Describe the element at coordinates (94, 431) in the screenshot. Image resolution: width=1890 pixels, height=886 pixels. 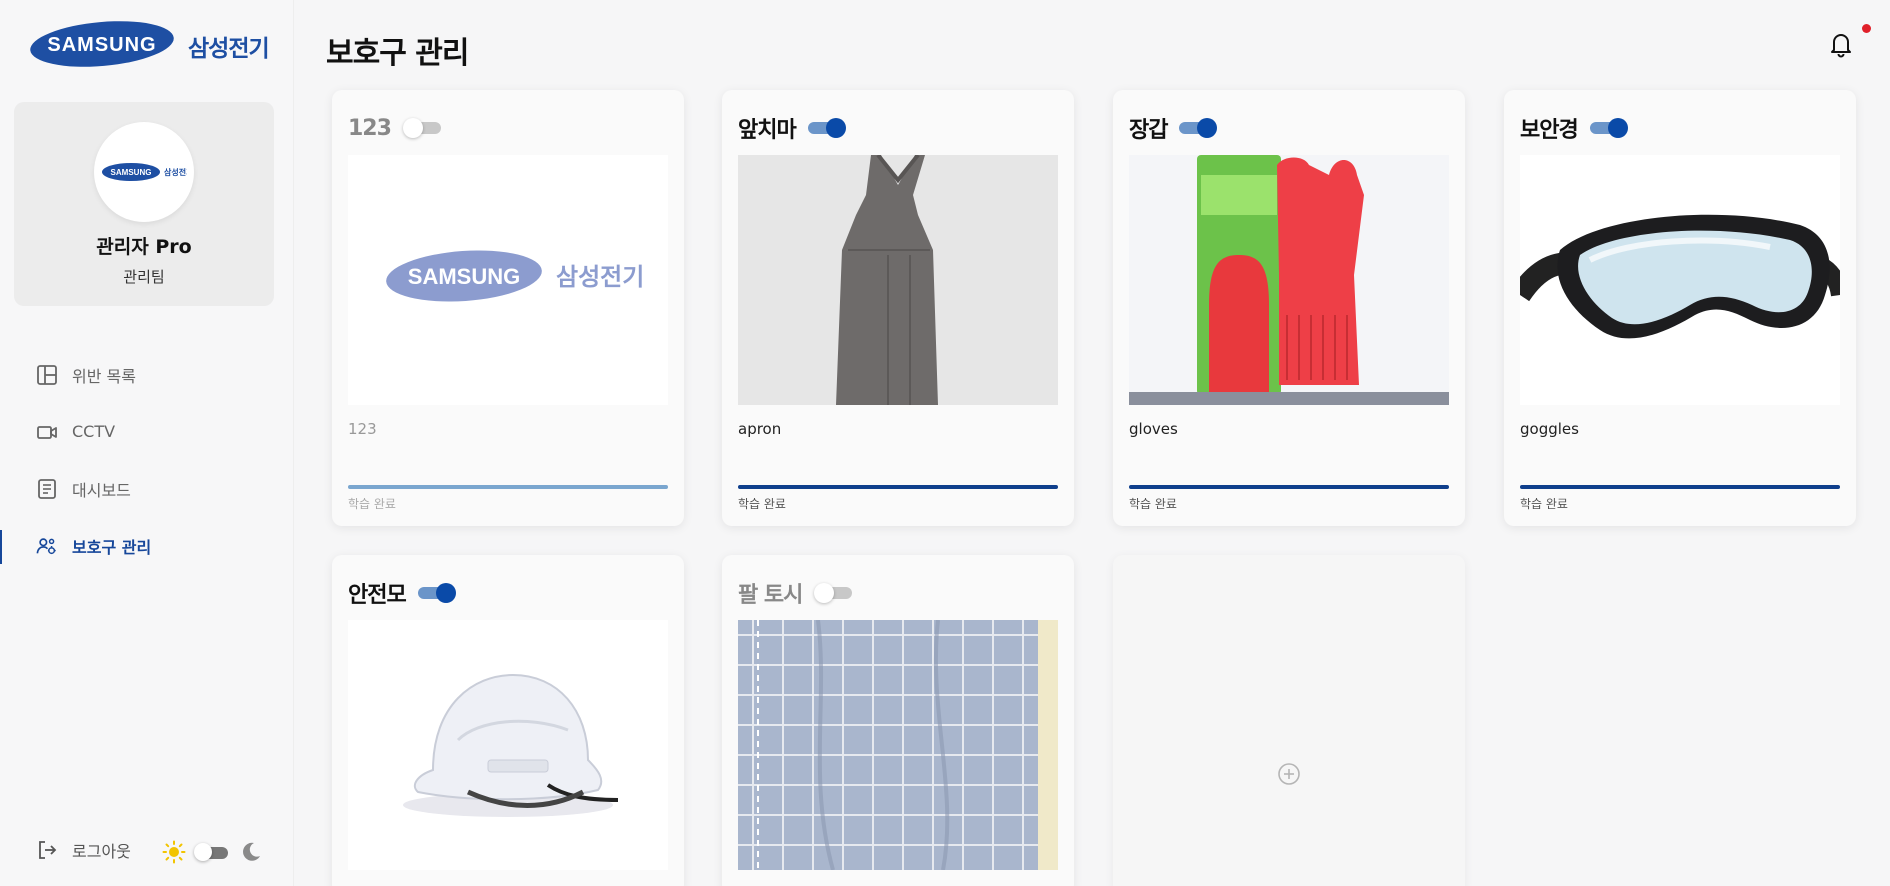
I see `sidebar-item-label: CCTV` at that location.